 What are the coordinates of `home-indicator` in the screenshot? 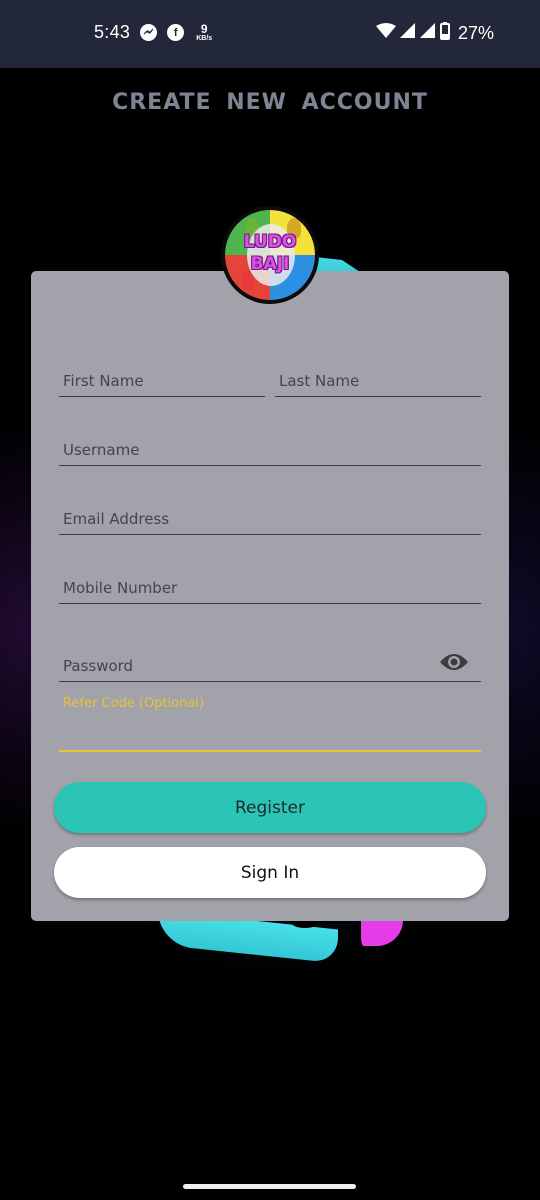 It's located at (269, 1186).